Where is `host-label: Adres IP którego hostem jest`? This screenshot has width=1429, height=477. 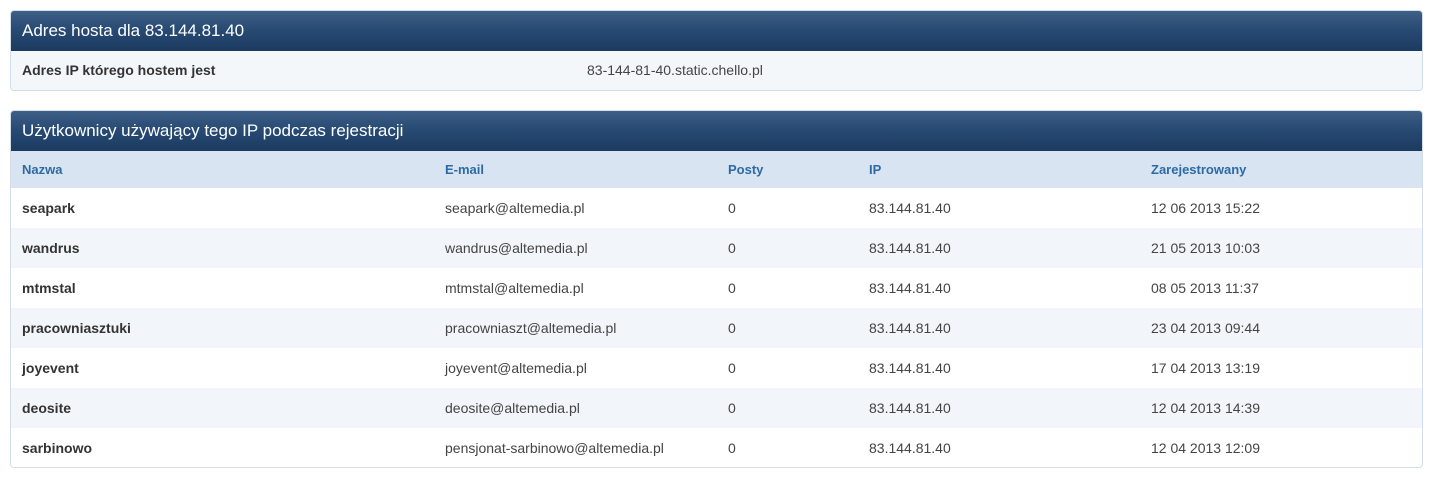 host-label: Adres IP którego hostem jest is located at coordinates (119, 70).